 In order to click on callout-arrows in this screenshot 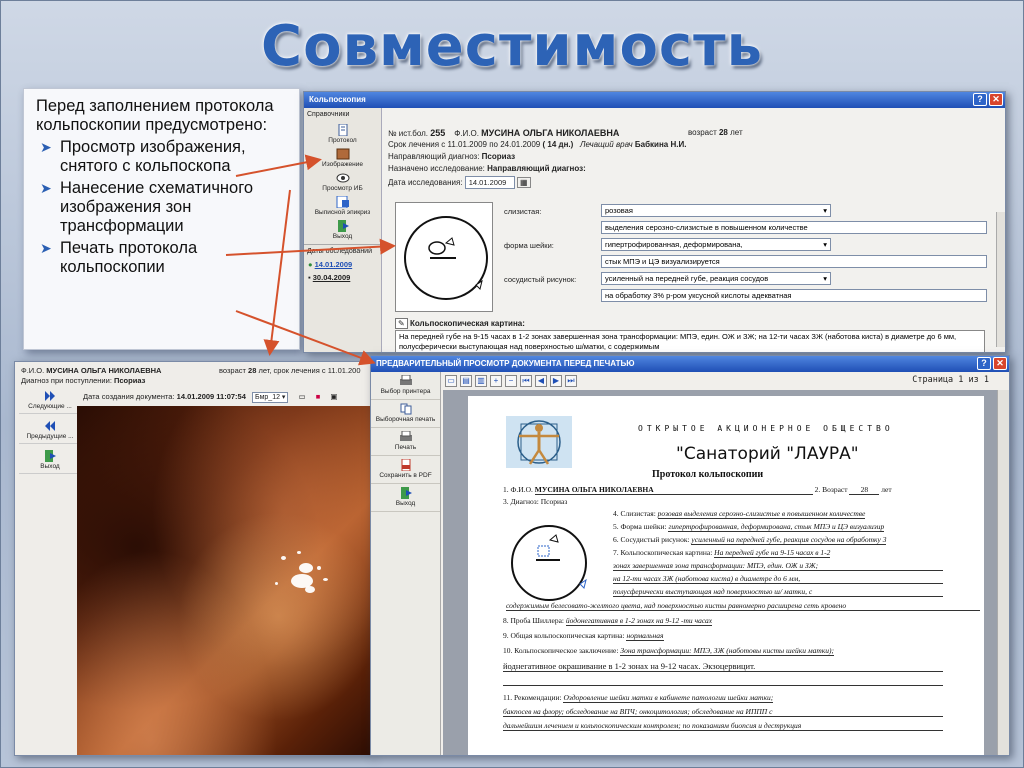, I will do `click(310, 260)`.